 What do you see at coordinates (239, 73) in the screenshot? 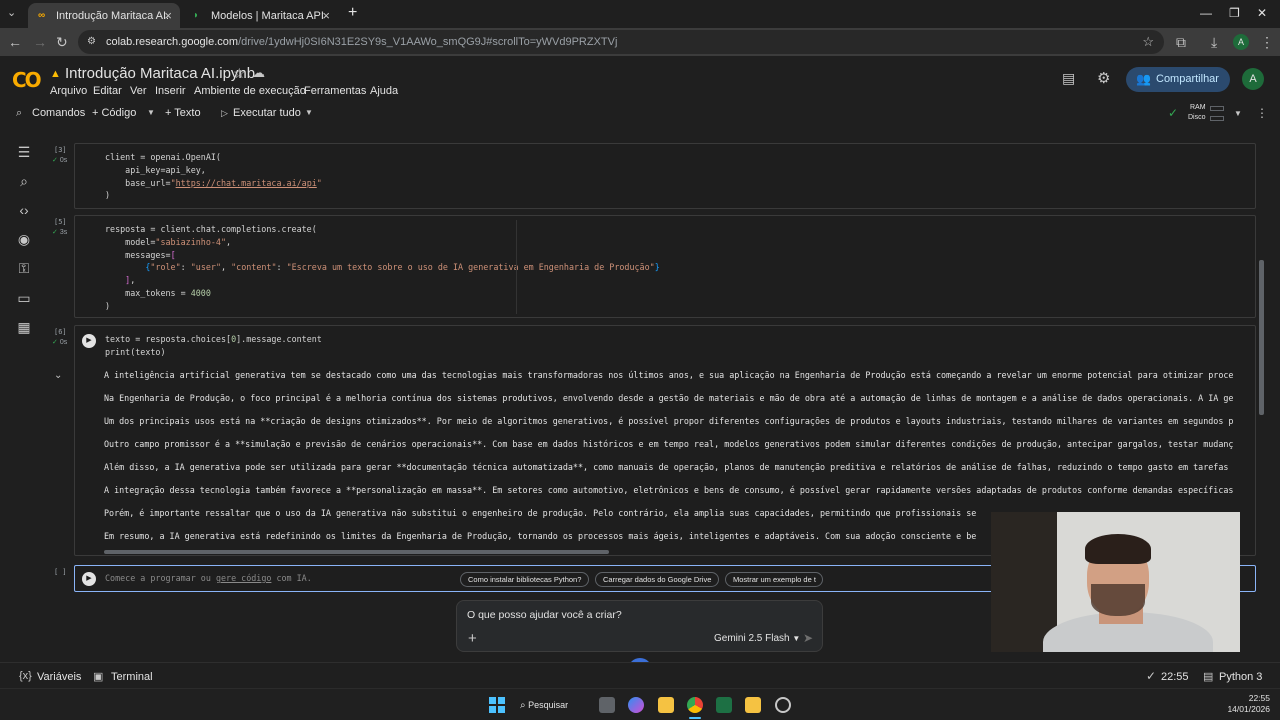
I see `star-icon: ☆` at bounding box center [239, 73].